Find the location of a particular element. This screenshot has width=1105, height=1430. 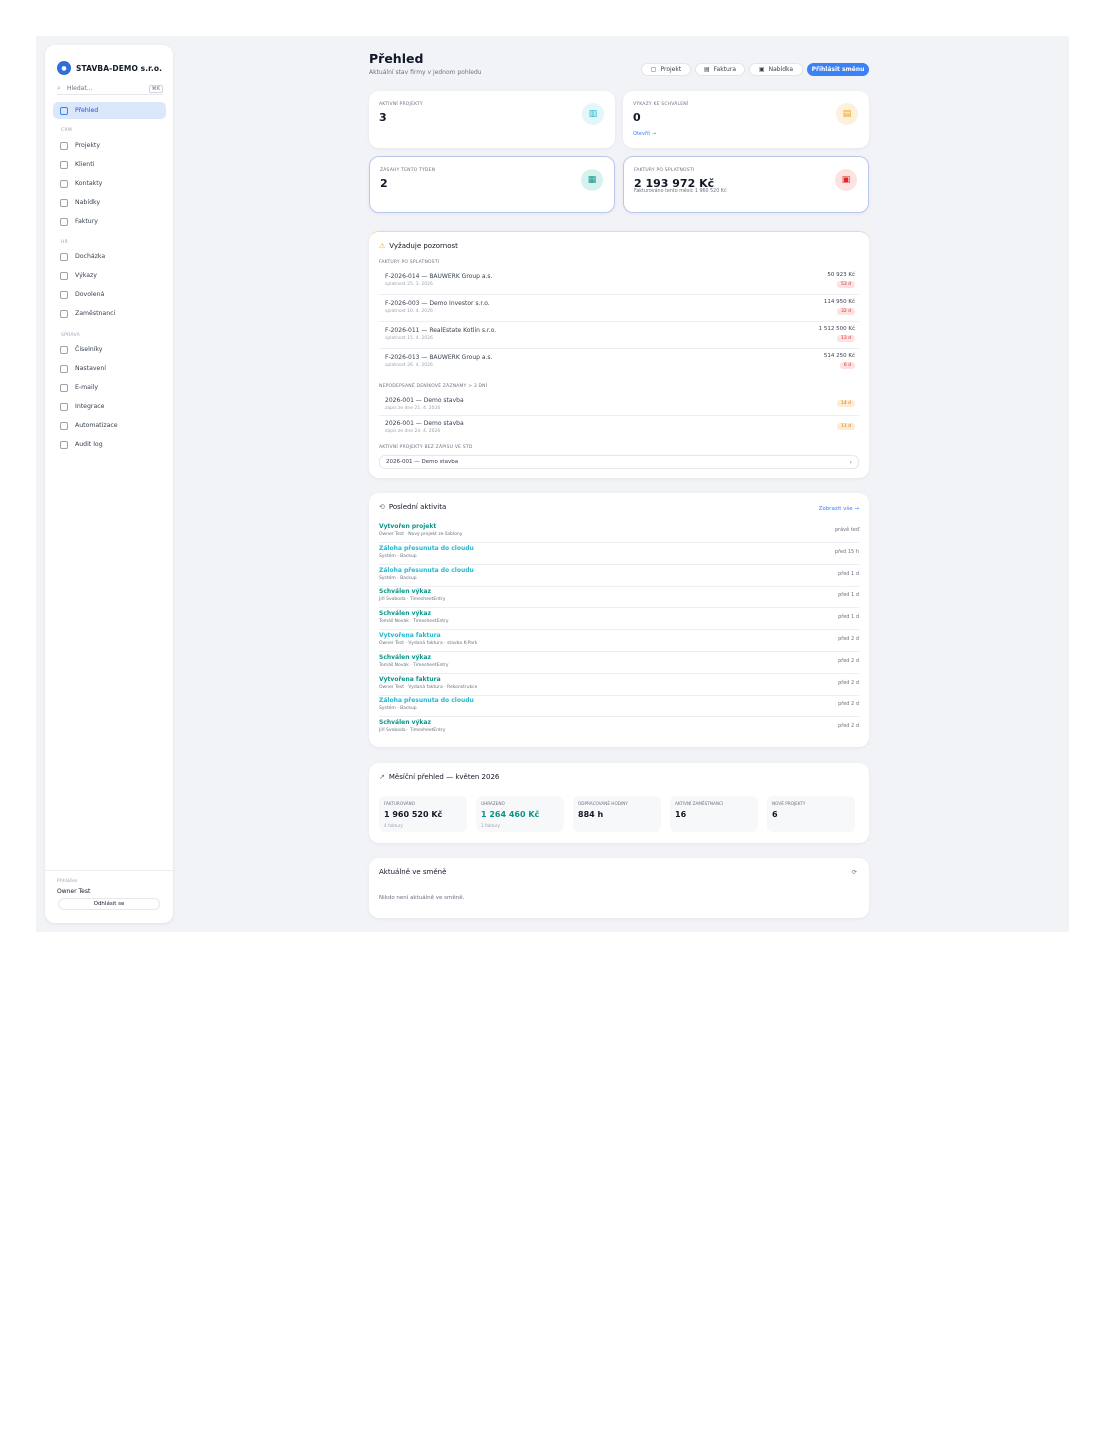

overdue-title: F-2026-013 — BAUWERK Group a.s. is located at coordinates (439, 357).